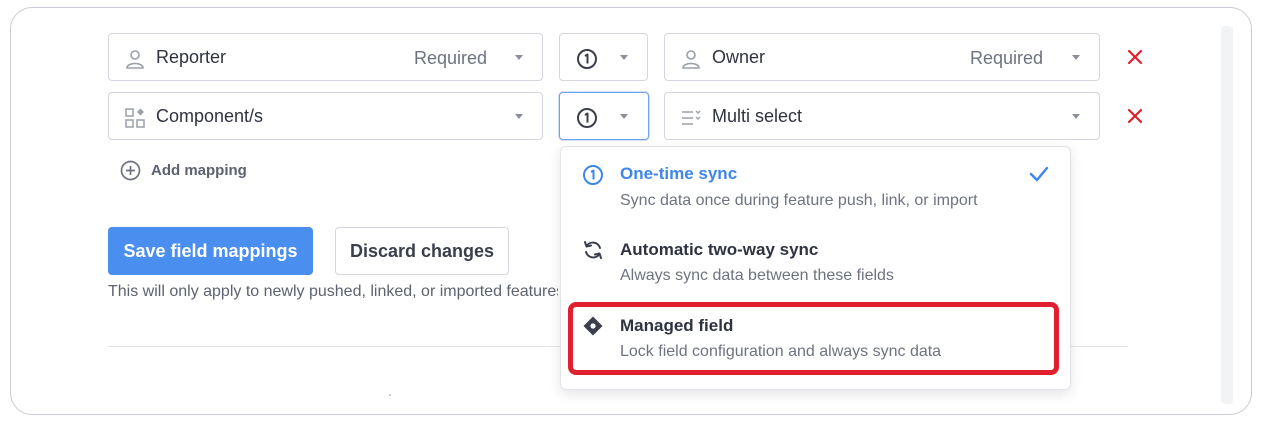 The height and width of the screenshot is (429, 1263). What do you see at coordinates (191, 57) in the screenshot?
I see `source-field-label: Reporter` at bounding box center [191, 57].